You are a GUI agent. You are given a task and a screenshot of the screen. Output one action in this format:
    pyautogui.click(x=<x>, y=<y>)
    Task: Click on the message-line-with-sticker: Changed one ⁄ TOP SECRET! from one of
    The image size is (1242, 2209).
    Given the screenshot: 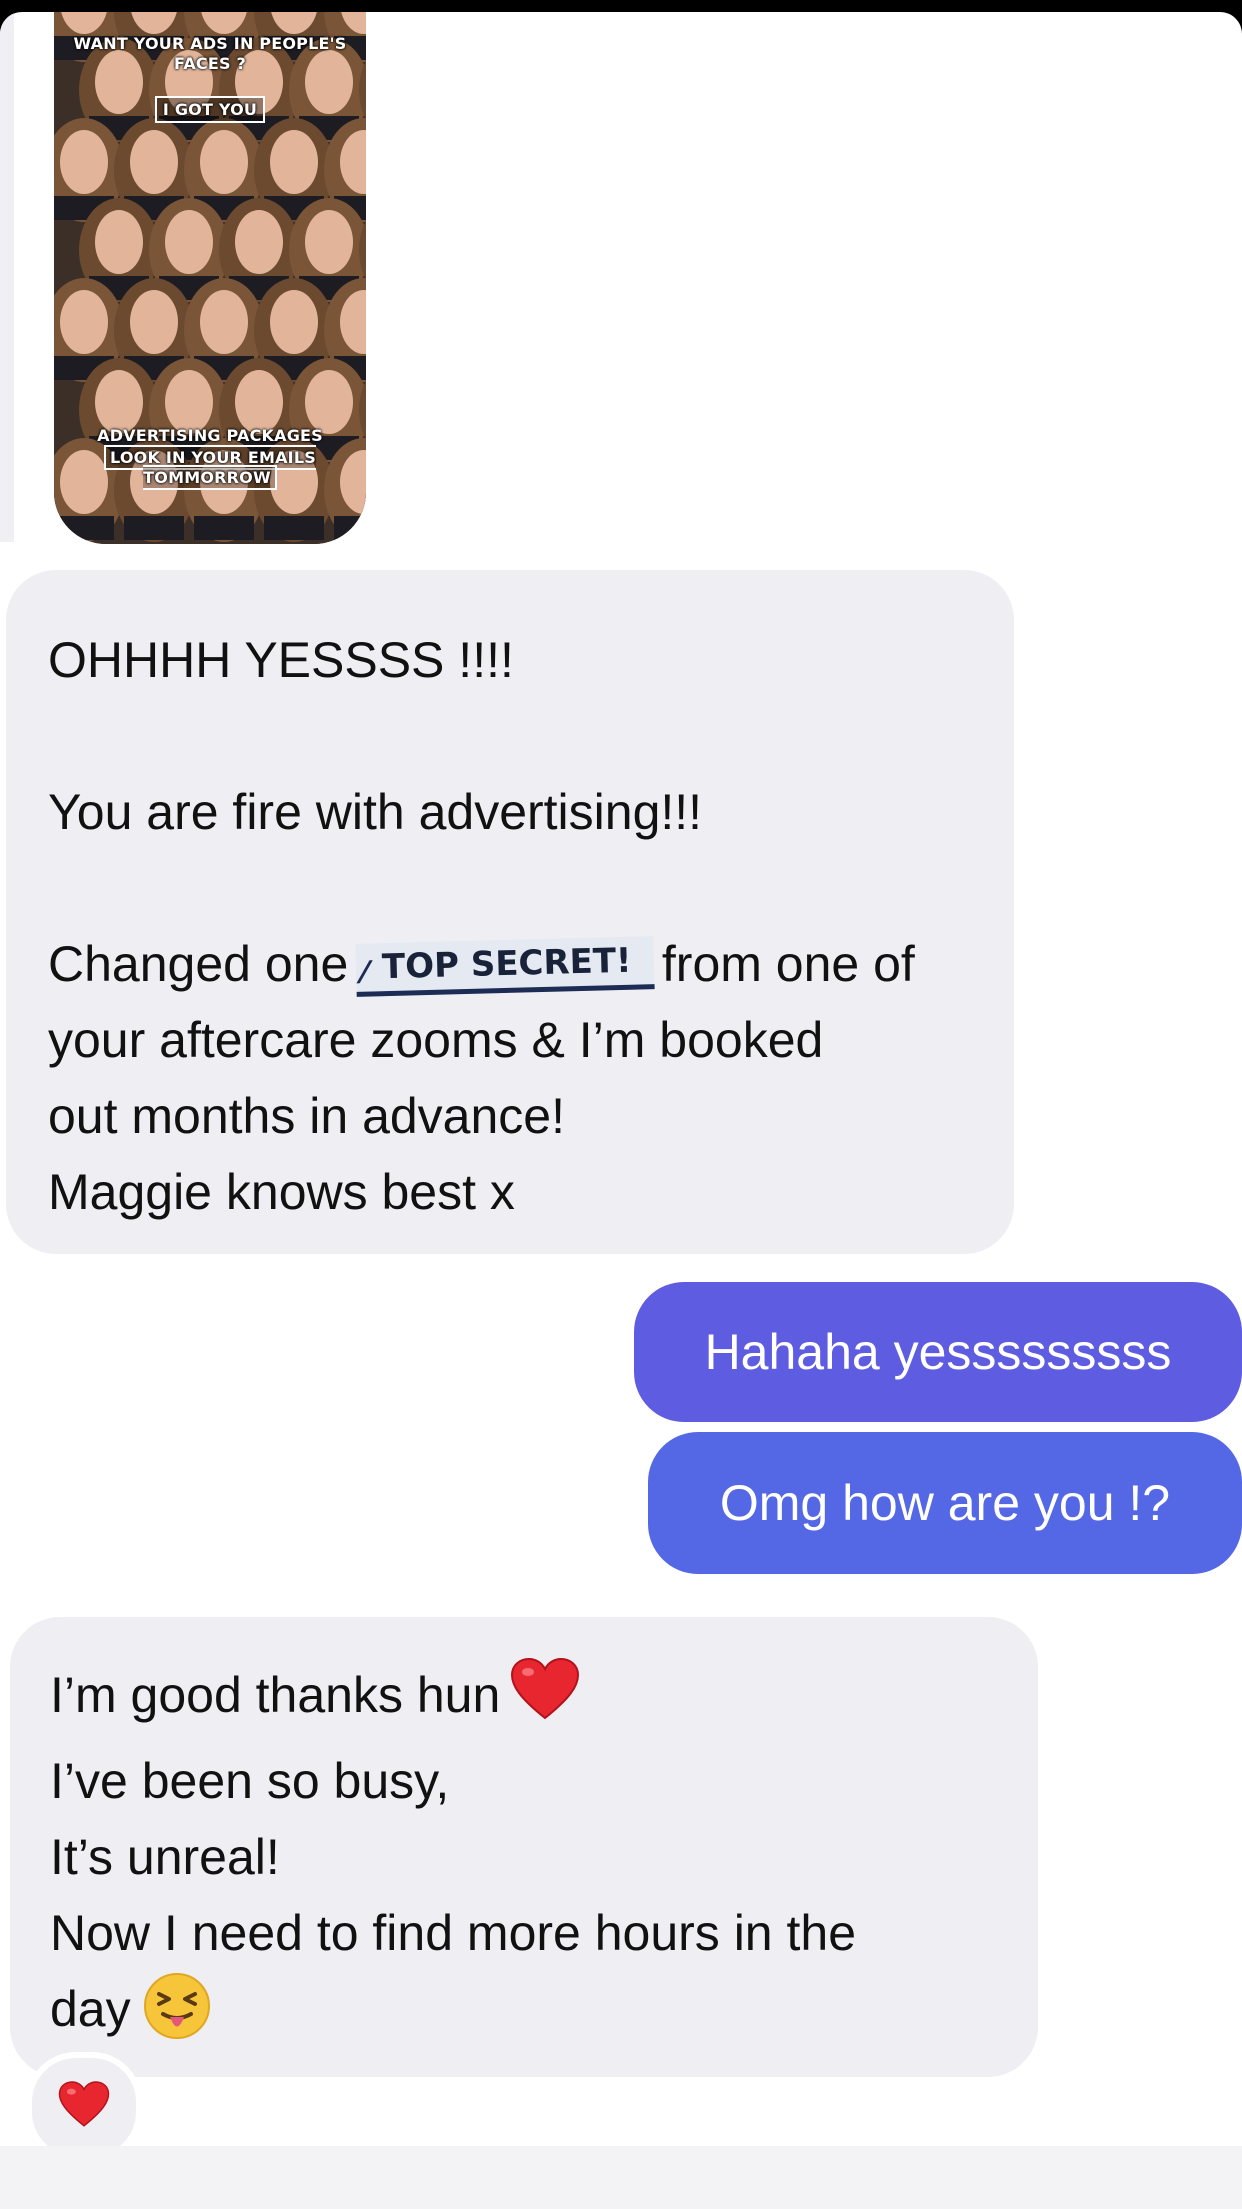 What is the action you would take?
    pyautogui.click(x=511, y=964)
    